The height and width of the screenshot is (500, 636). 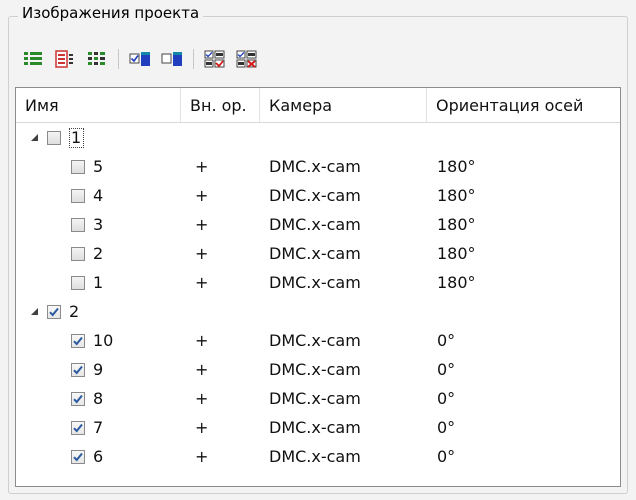 I want to click on uncheck-group-icon, so click(x=247, y=59).